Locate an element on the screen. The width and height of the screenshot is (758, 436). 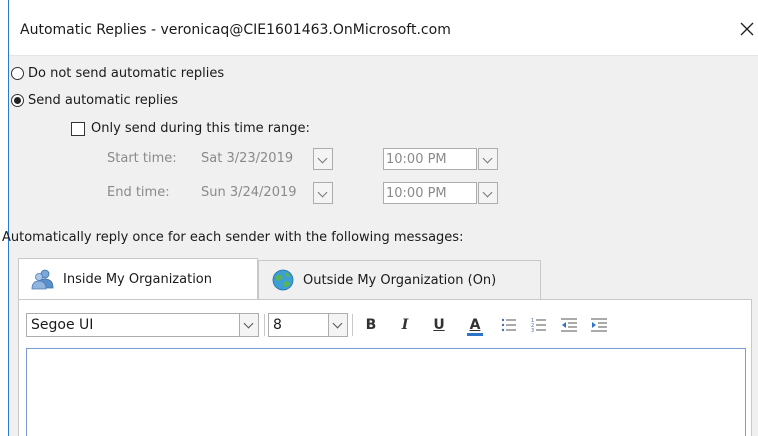
bullet-list-icon is located at coordinates (508, 325).